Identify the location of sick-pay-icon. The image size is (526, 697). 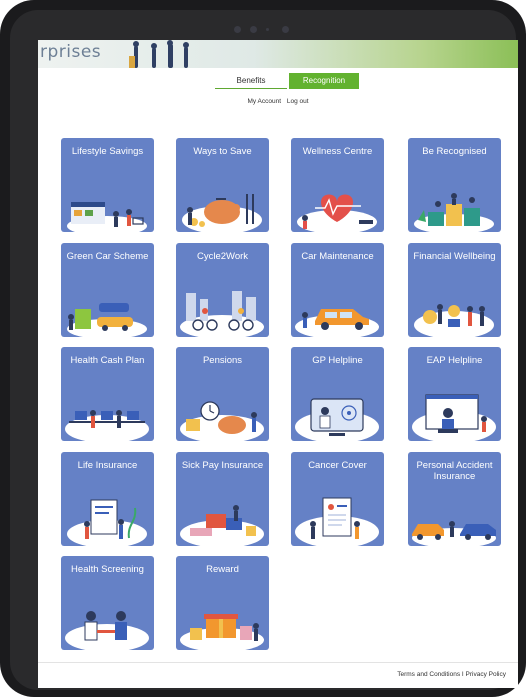
(222, 525).